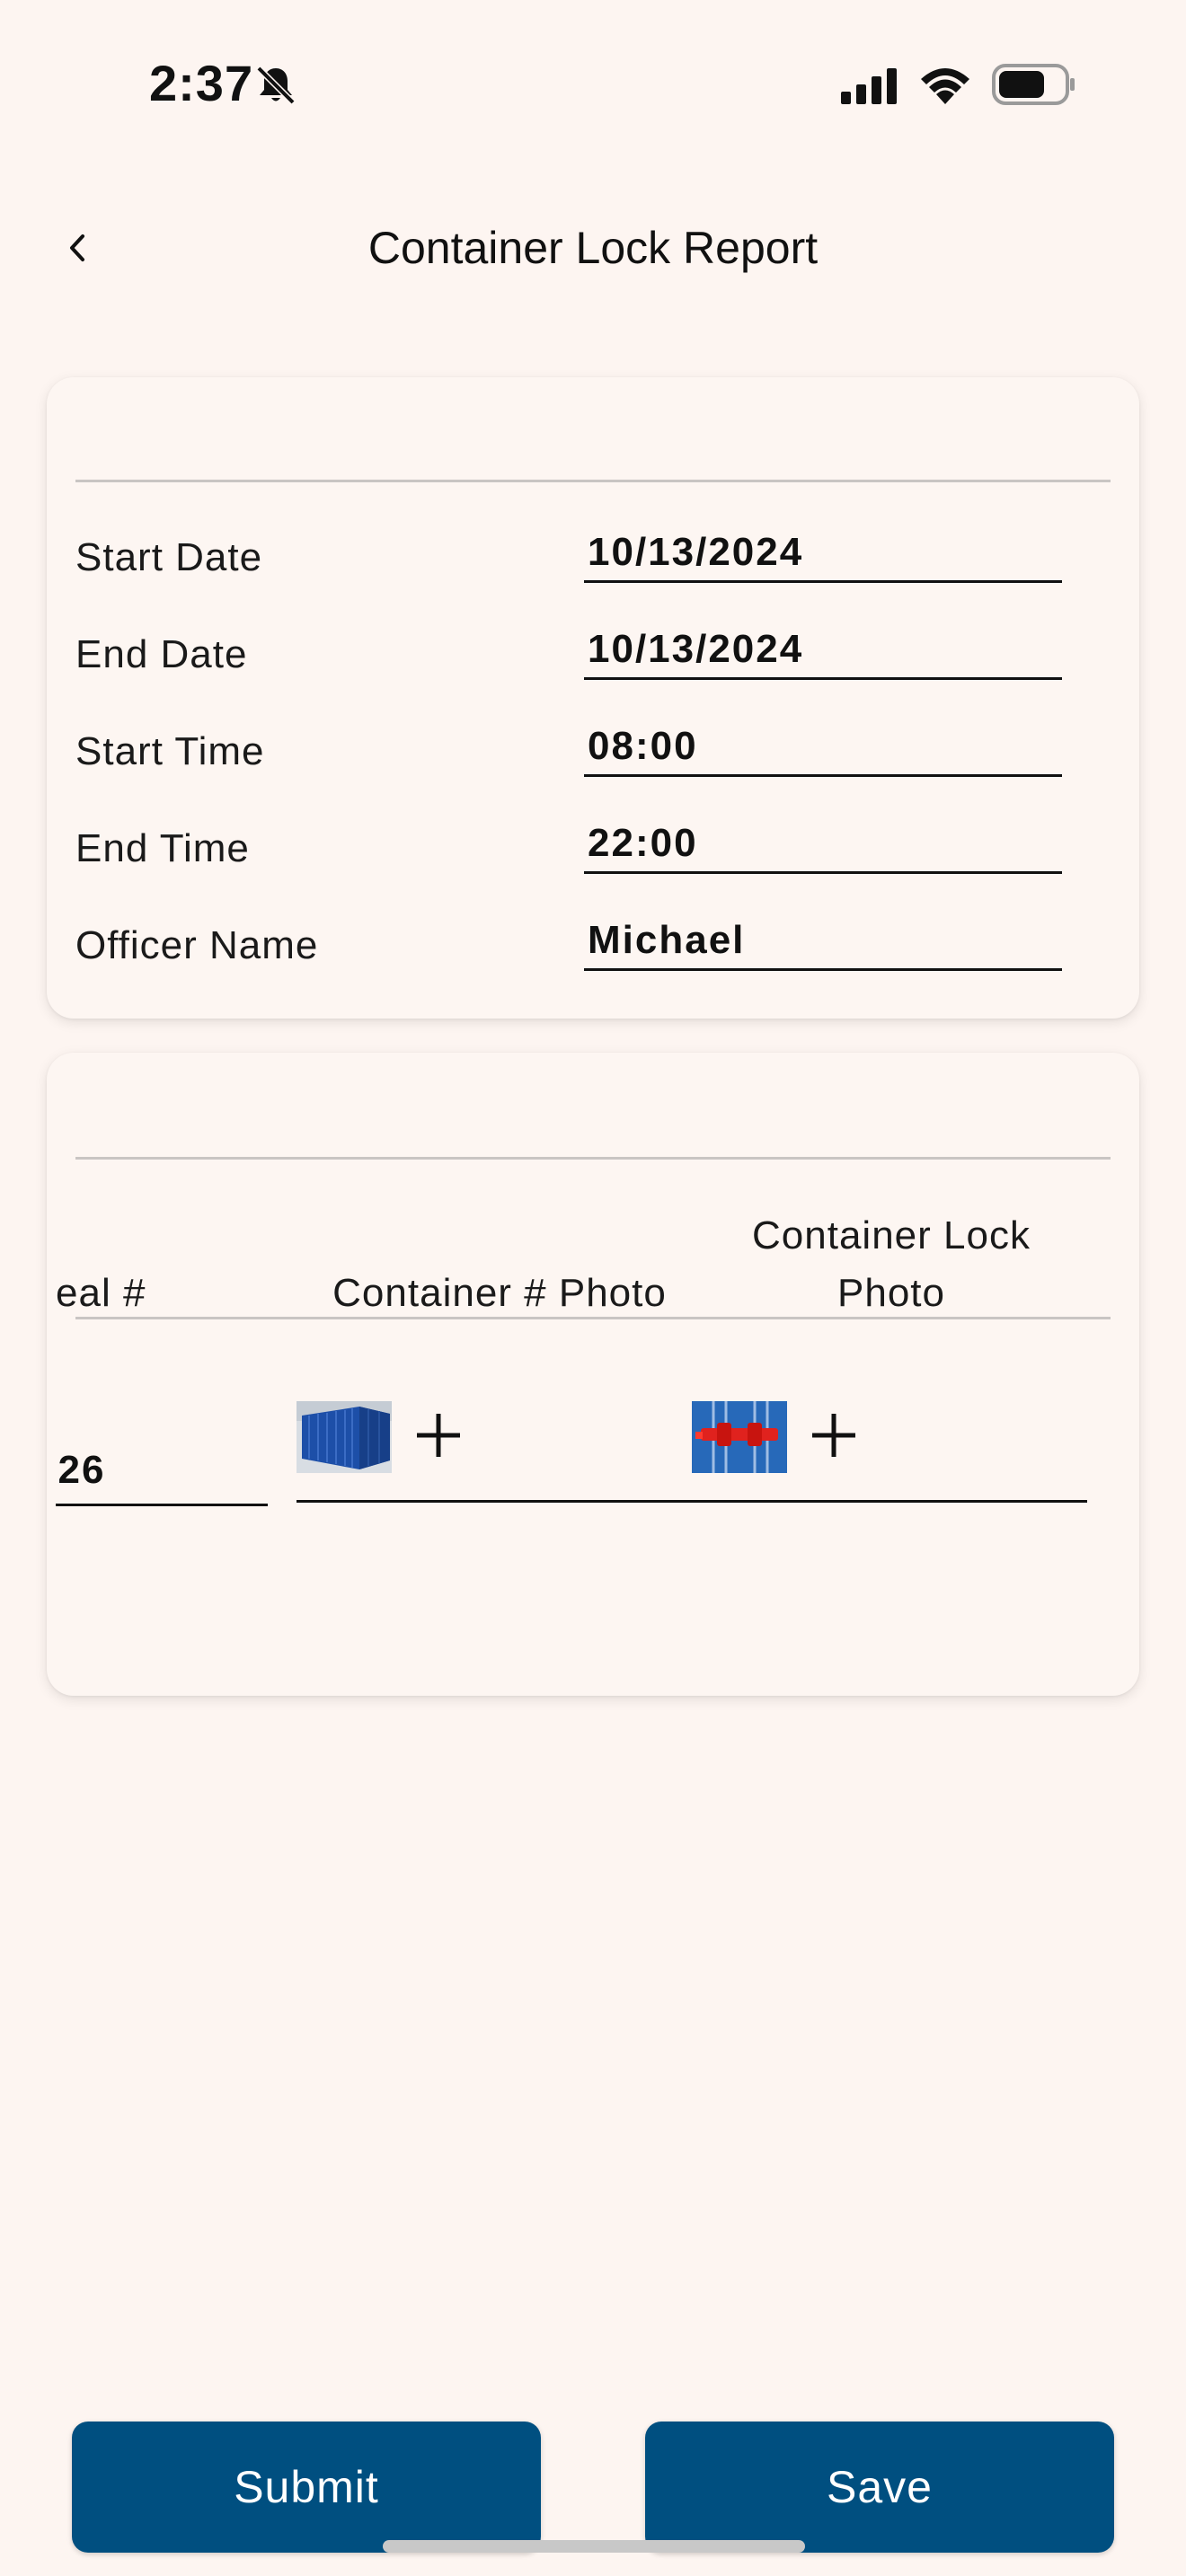 The image size is (1186, 2576). Describe the element at coordinates (344, 1437) in the screenshot. I see `container-photo-thumbnail` at that location.